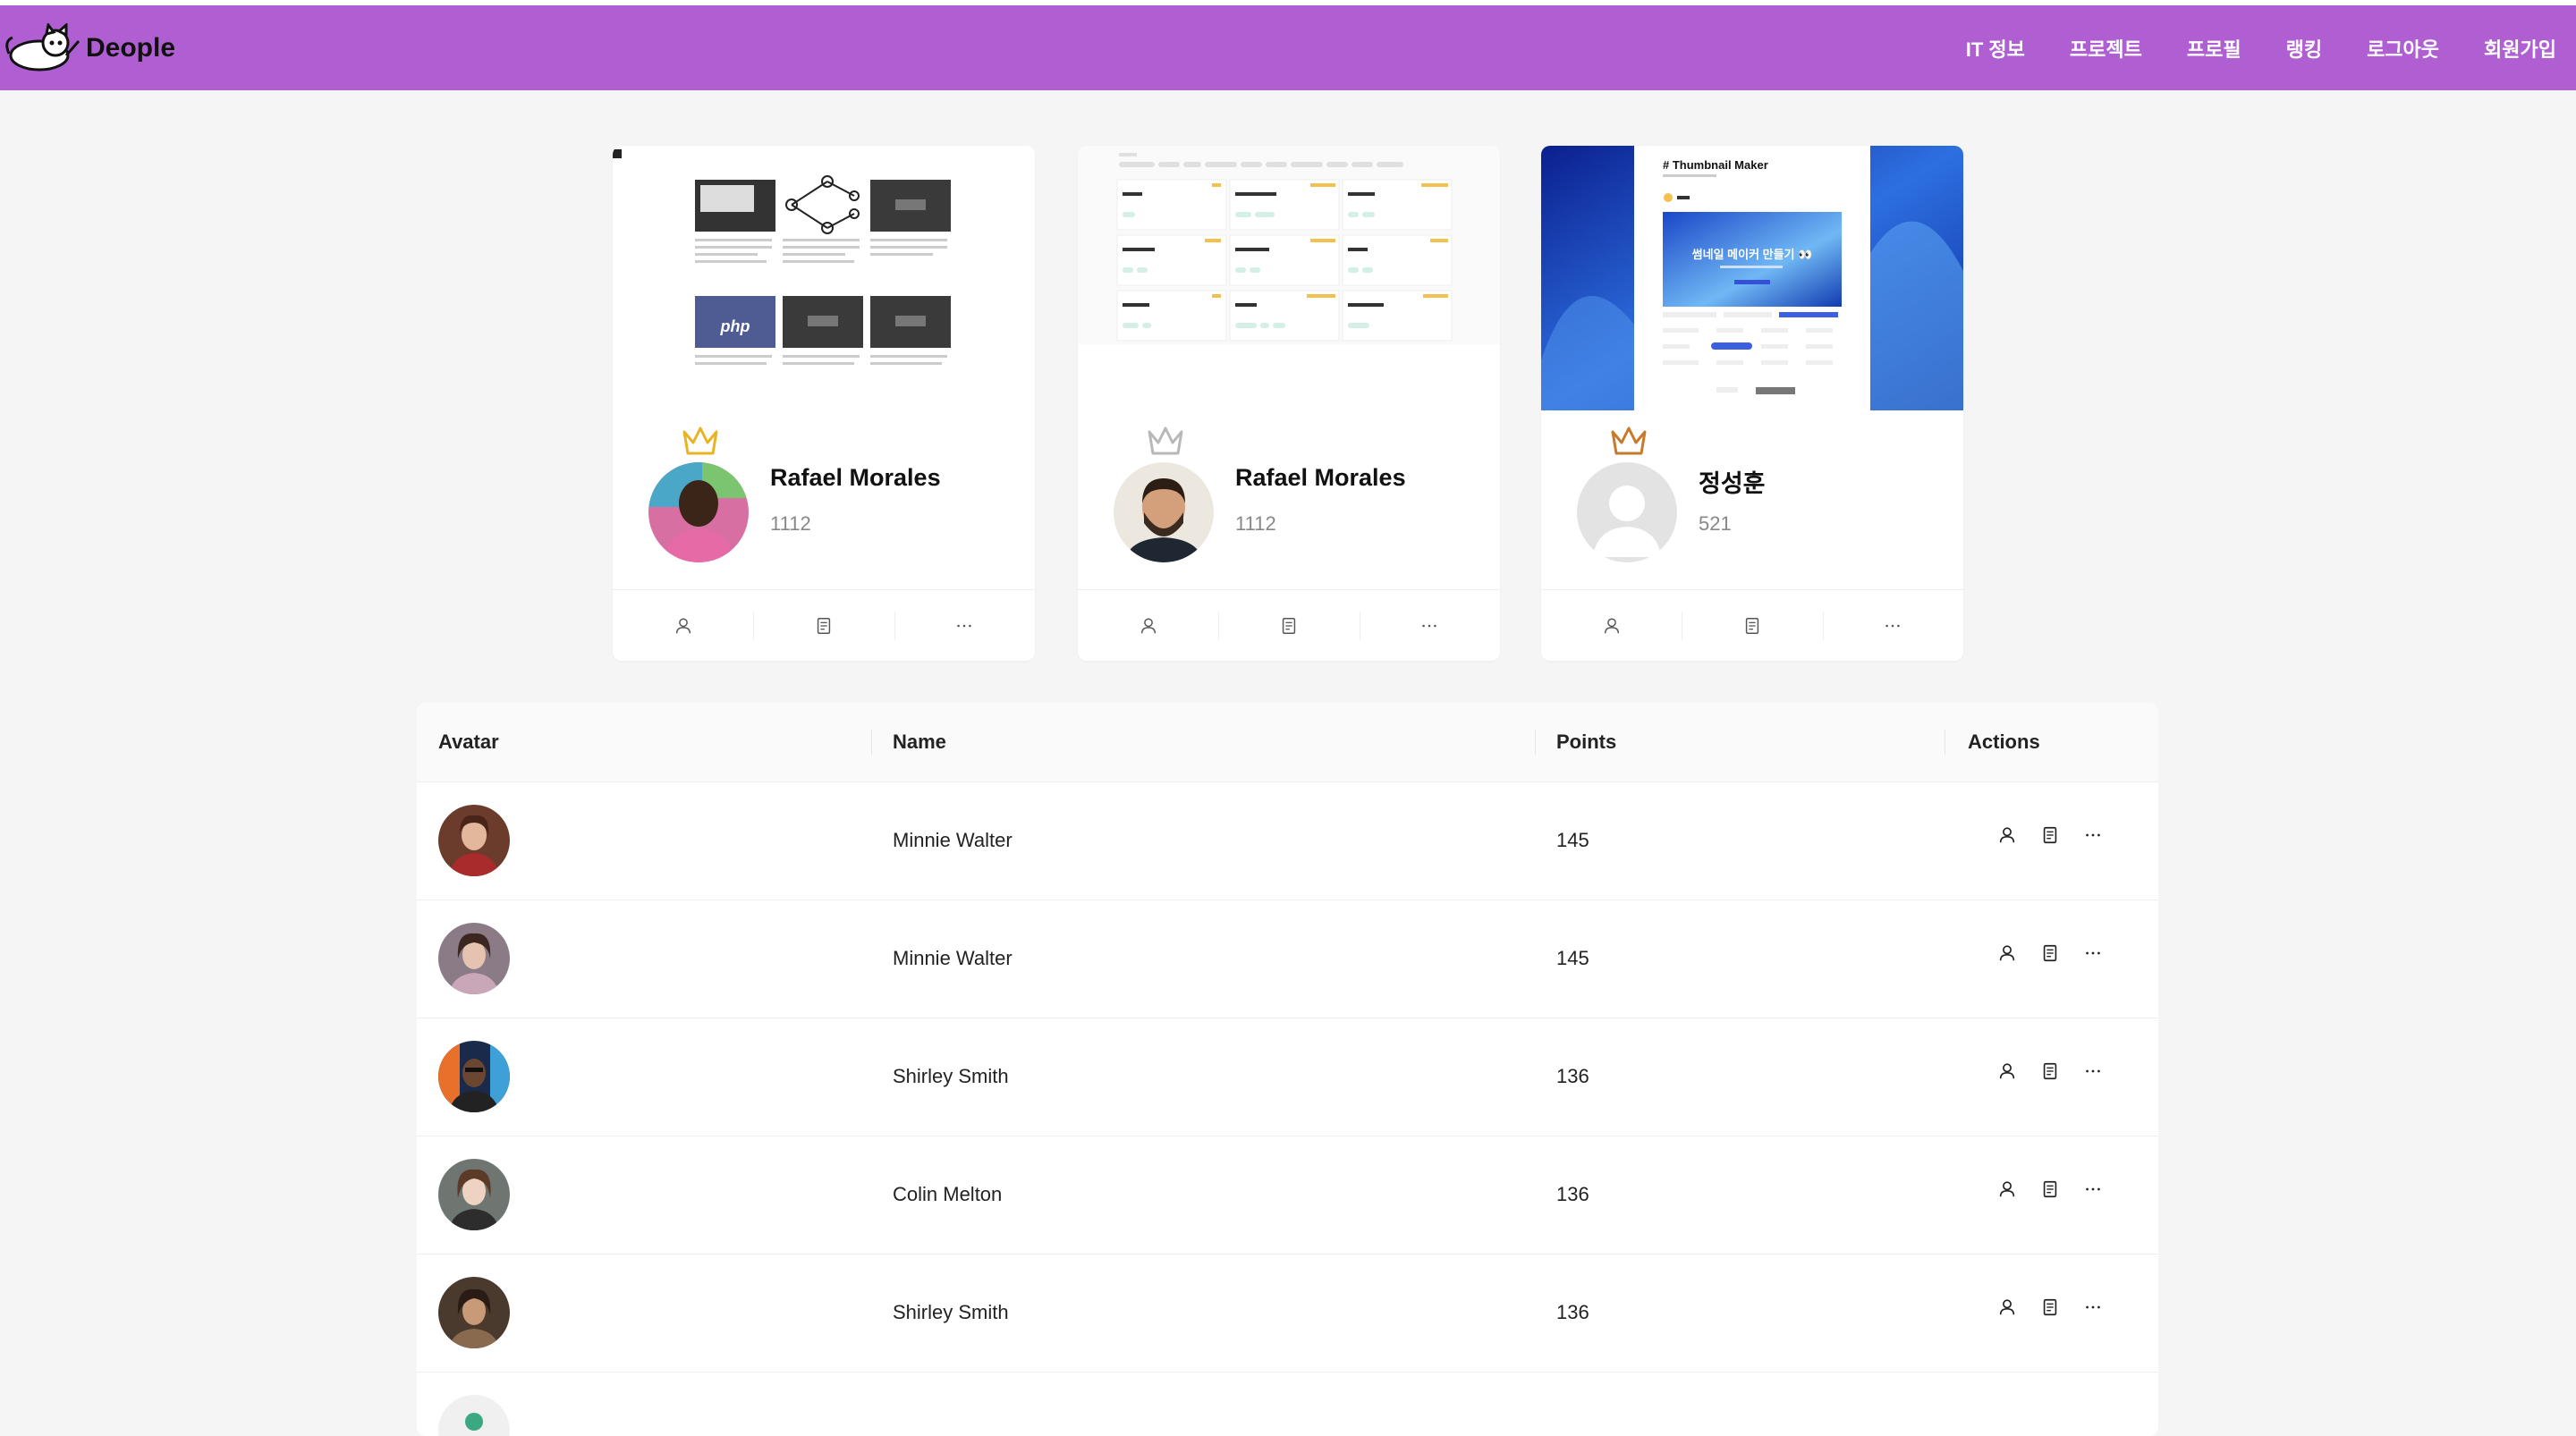 The height and width of the screenshot is (1436, 2576). Describe the element at coordinates (1289, 403) in the screenshot. I see `top-ranker-card-2: Rafael Morales 1112` at that location.